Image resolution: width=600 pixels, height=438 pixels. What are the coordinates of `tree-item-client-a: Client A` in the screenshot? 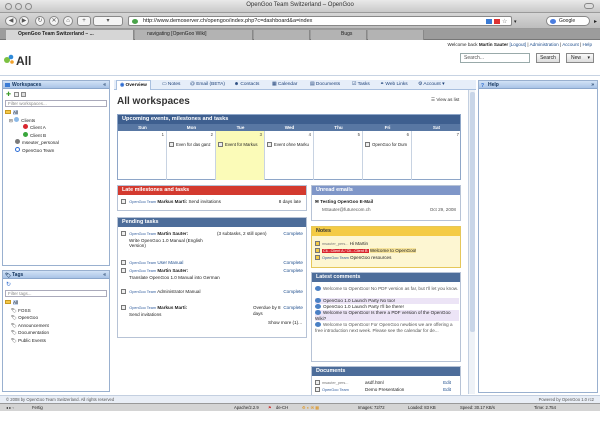 It's located at (32, 128).